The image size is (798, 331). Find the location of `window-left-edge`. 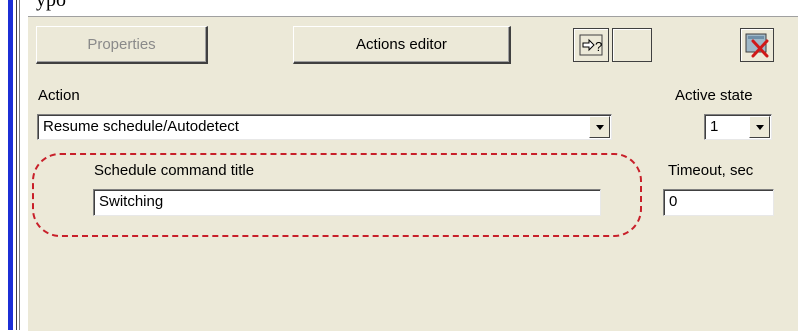

window-left-edge is located at coordinates (14, 165).